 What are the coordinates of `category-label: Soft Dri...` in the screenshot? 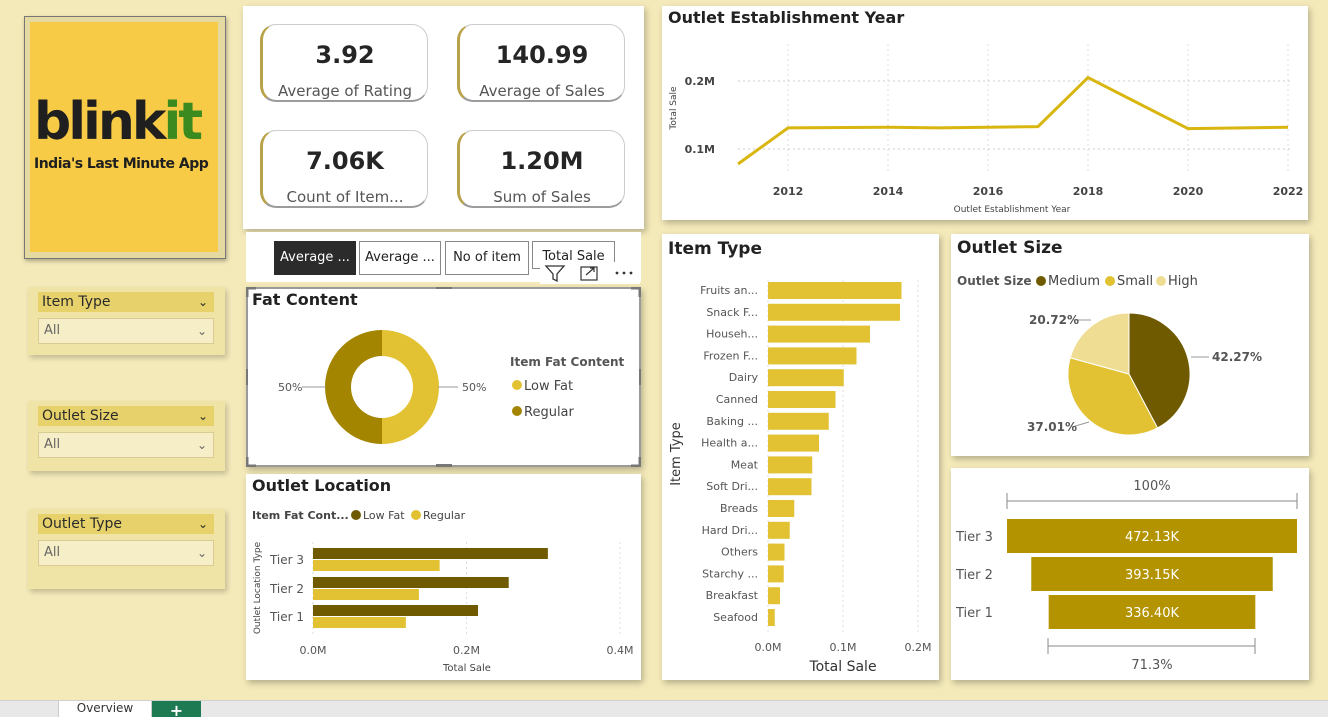 It's located at (732, 486).